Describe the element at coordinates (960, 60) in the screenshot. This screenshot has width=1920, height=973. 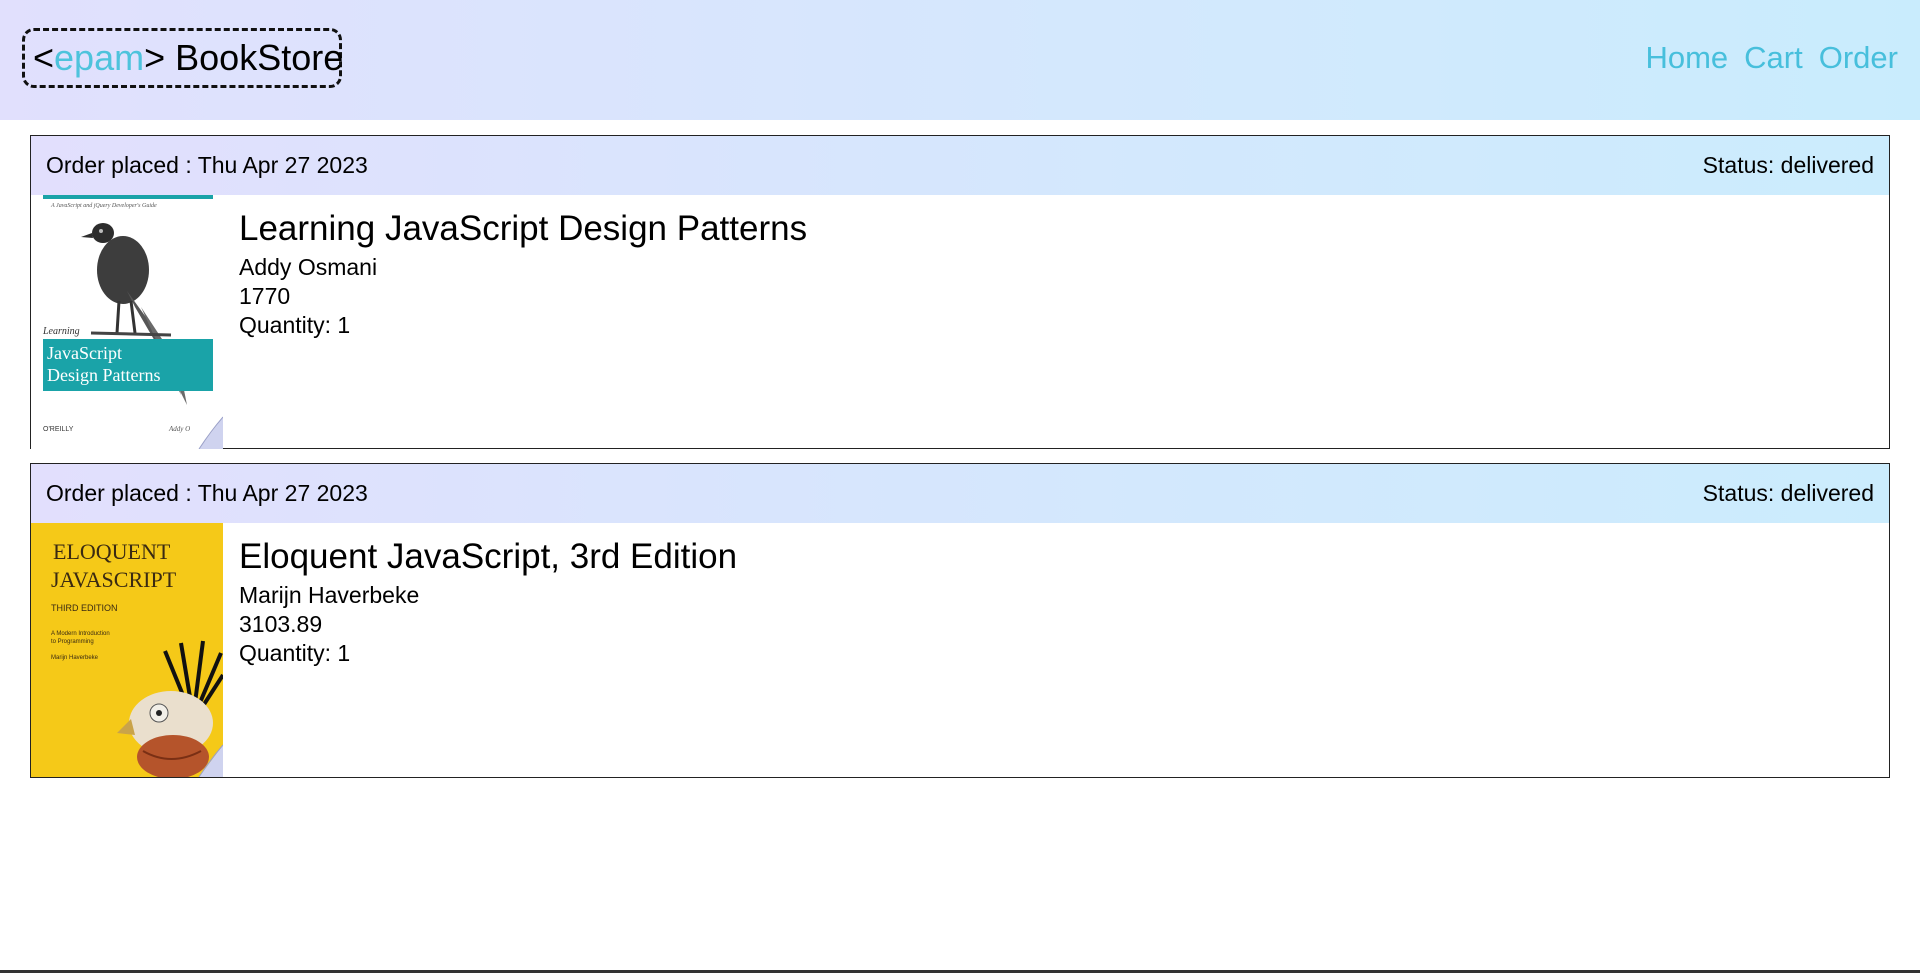
I see `header: < epam > BookStore Home Cart Order` at that location.